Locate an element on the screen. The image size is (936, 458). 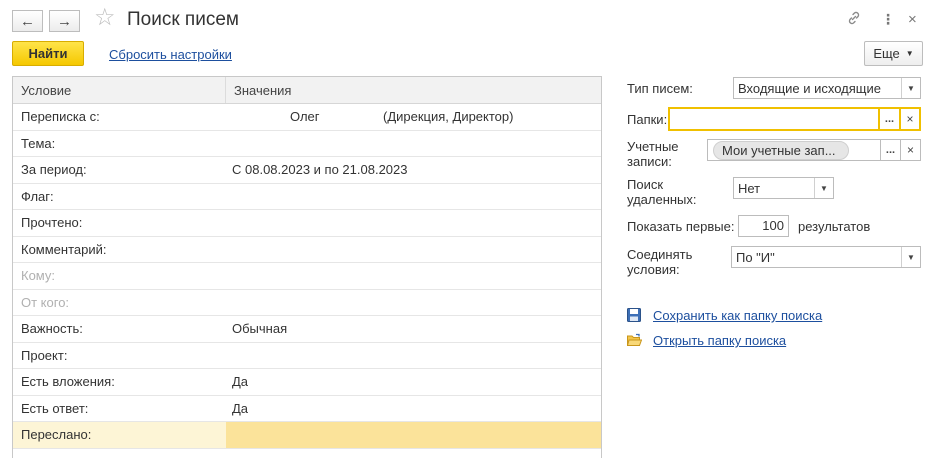
deleted-label-line1: Поиск is located at coordinates (645, 184).